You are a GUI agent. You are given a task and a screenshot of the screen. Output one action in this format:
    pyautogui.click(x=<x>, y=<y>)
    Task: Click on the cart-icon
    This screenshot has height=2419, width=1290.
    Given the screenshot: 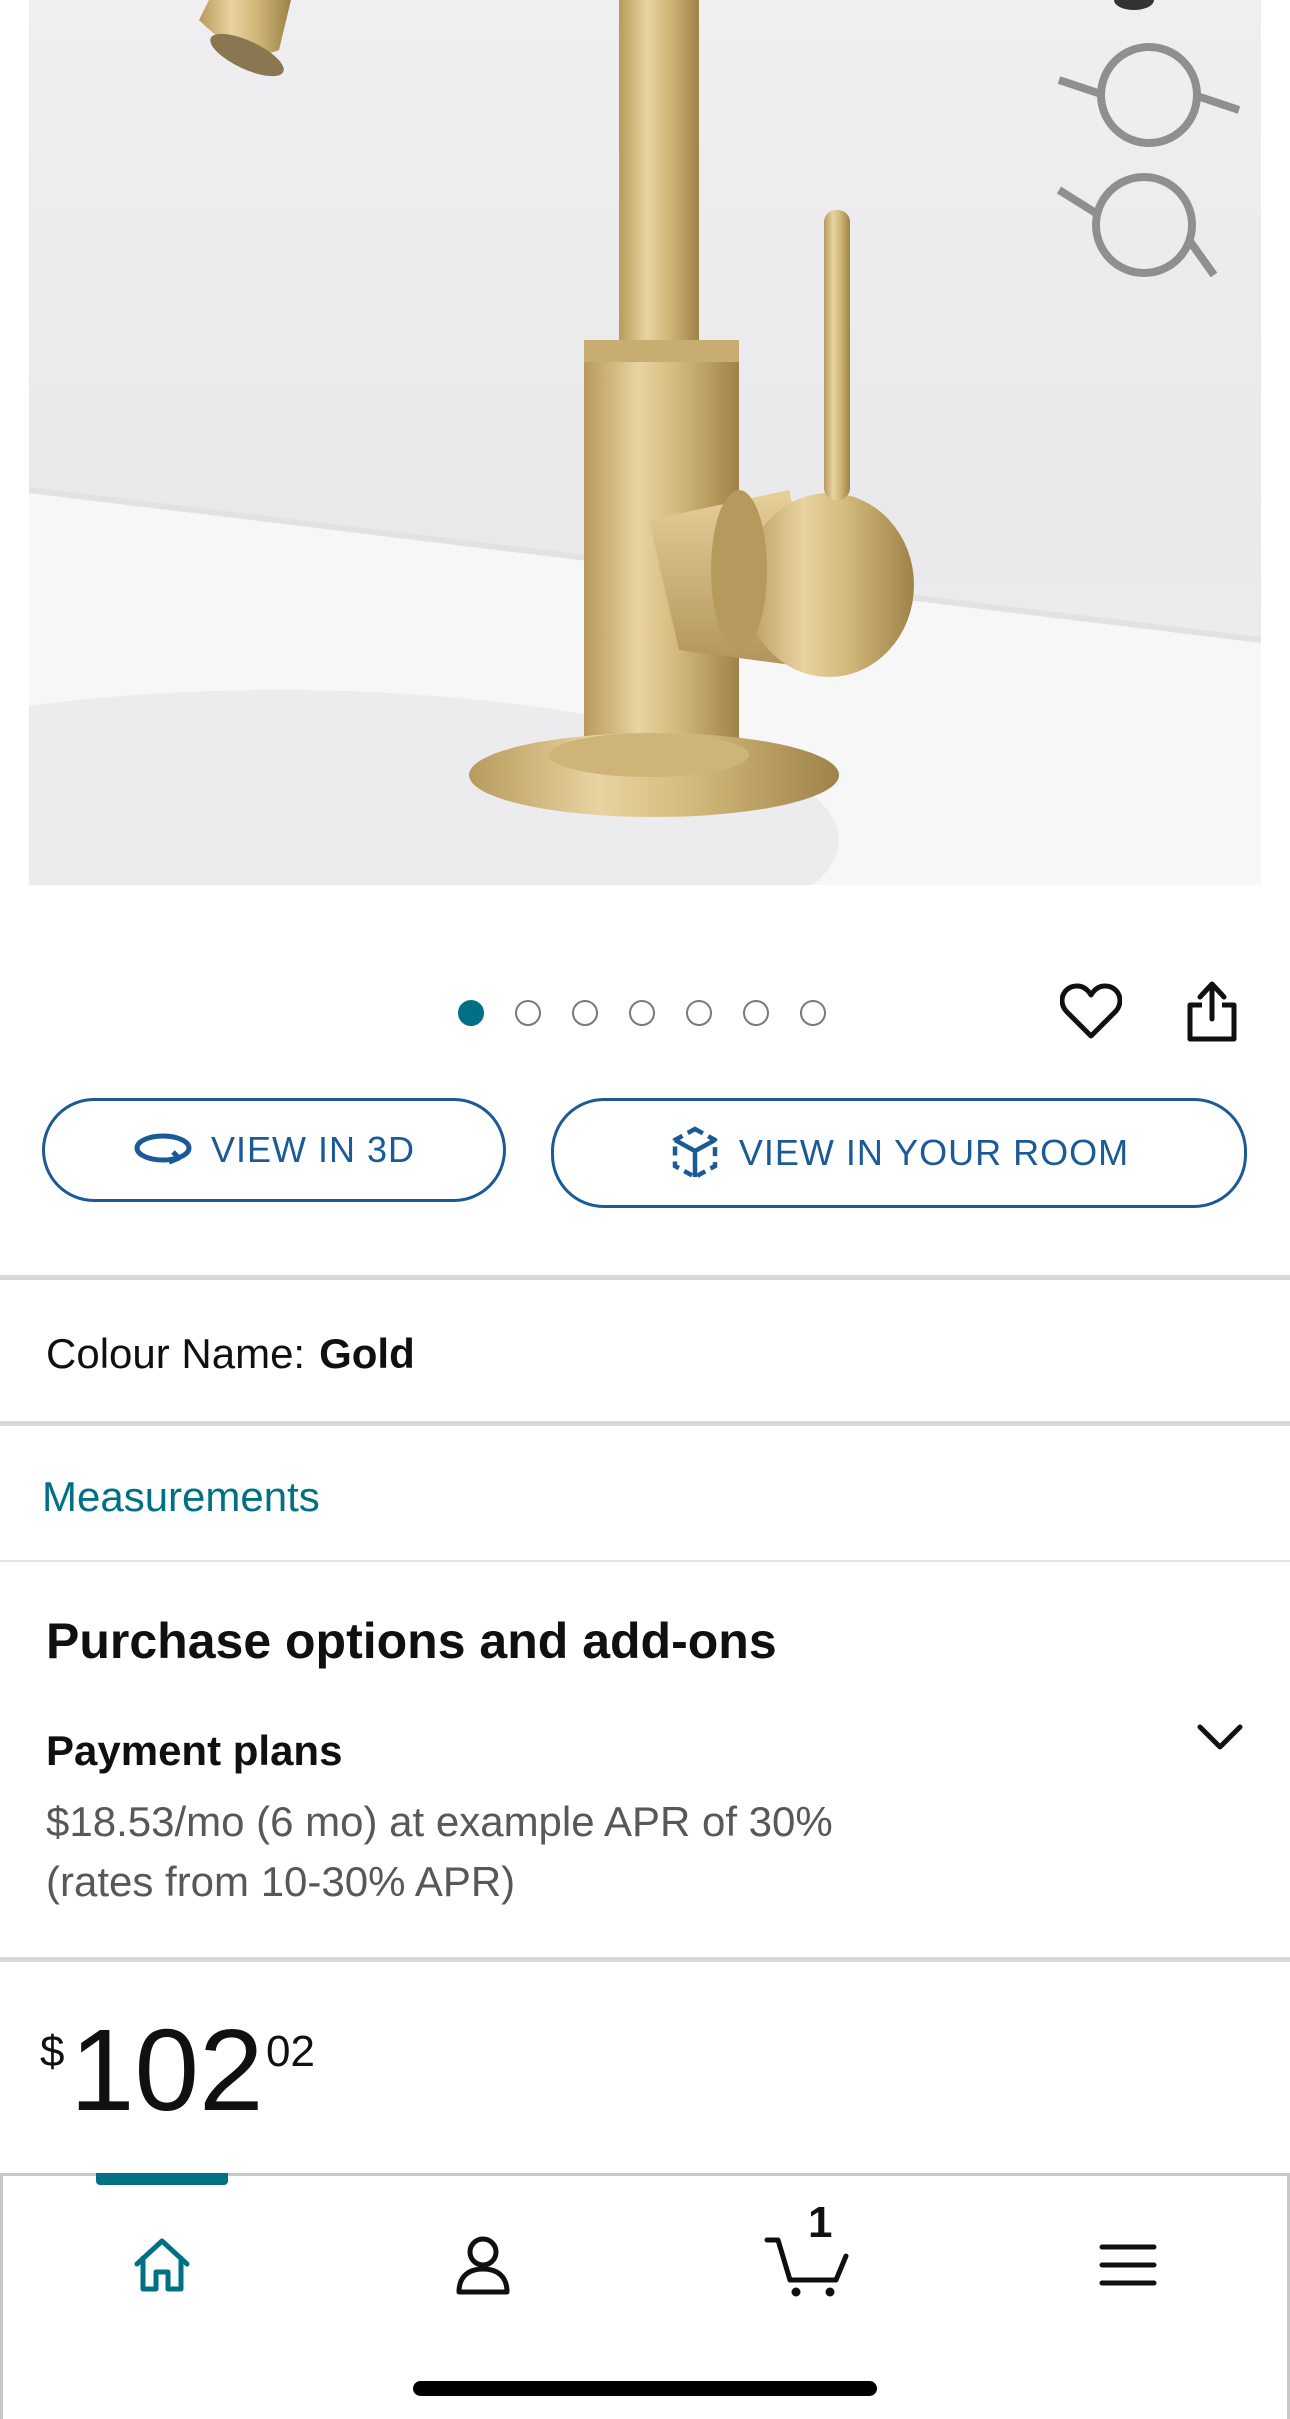 What is the action you would take?
    pyautogui.click(x=806, y=2267)
    